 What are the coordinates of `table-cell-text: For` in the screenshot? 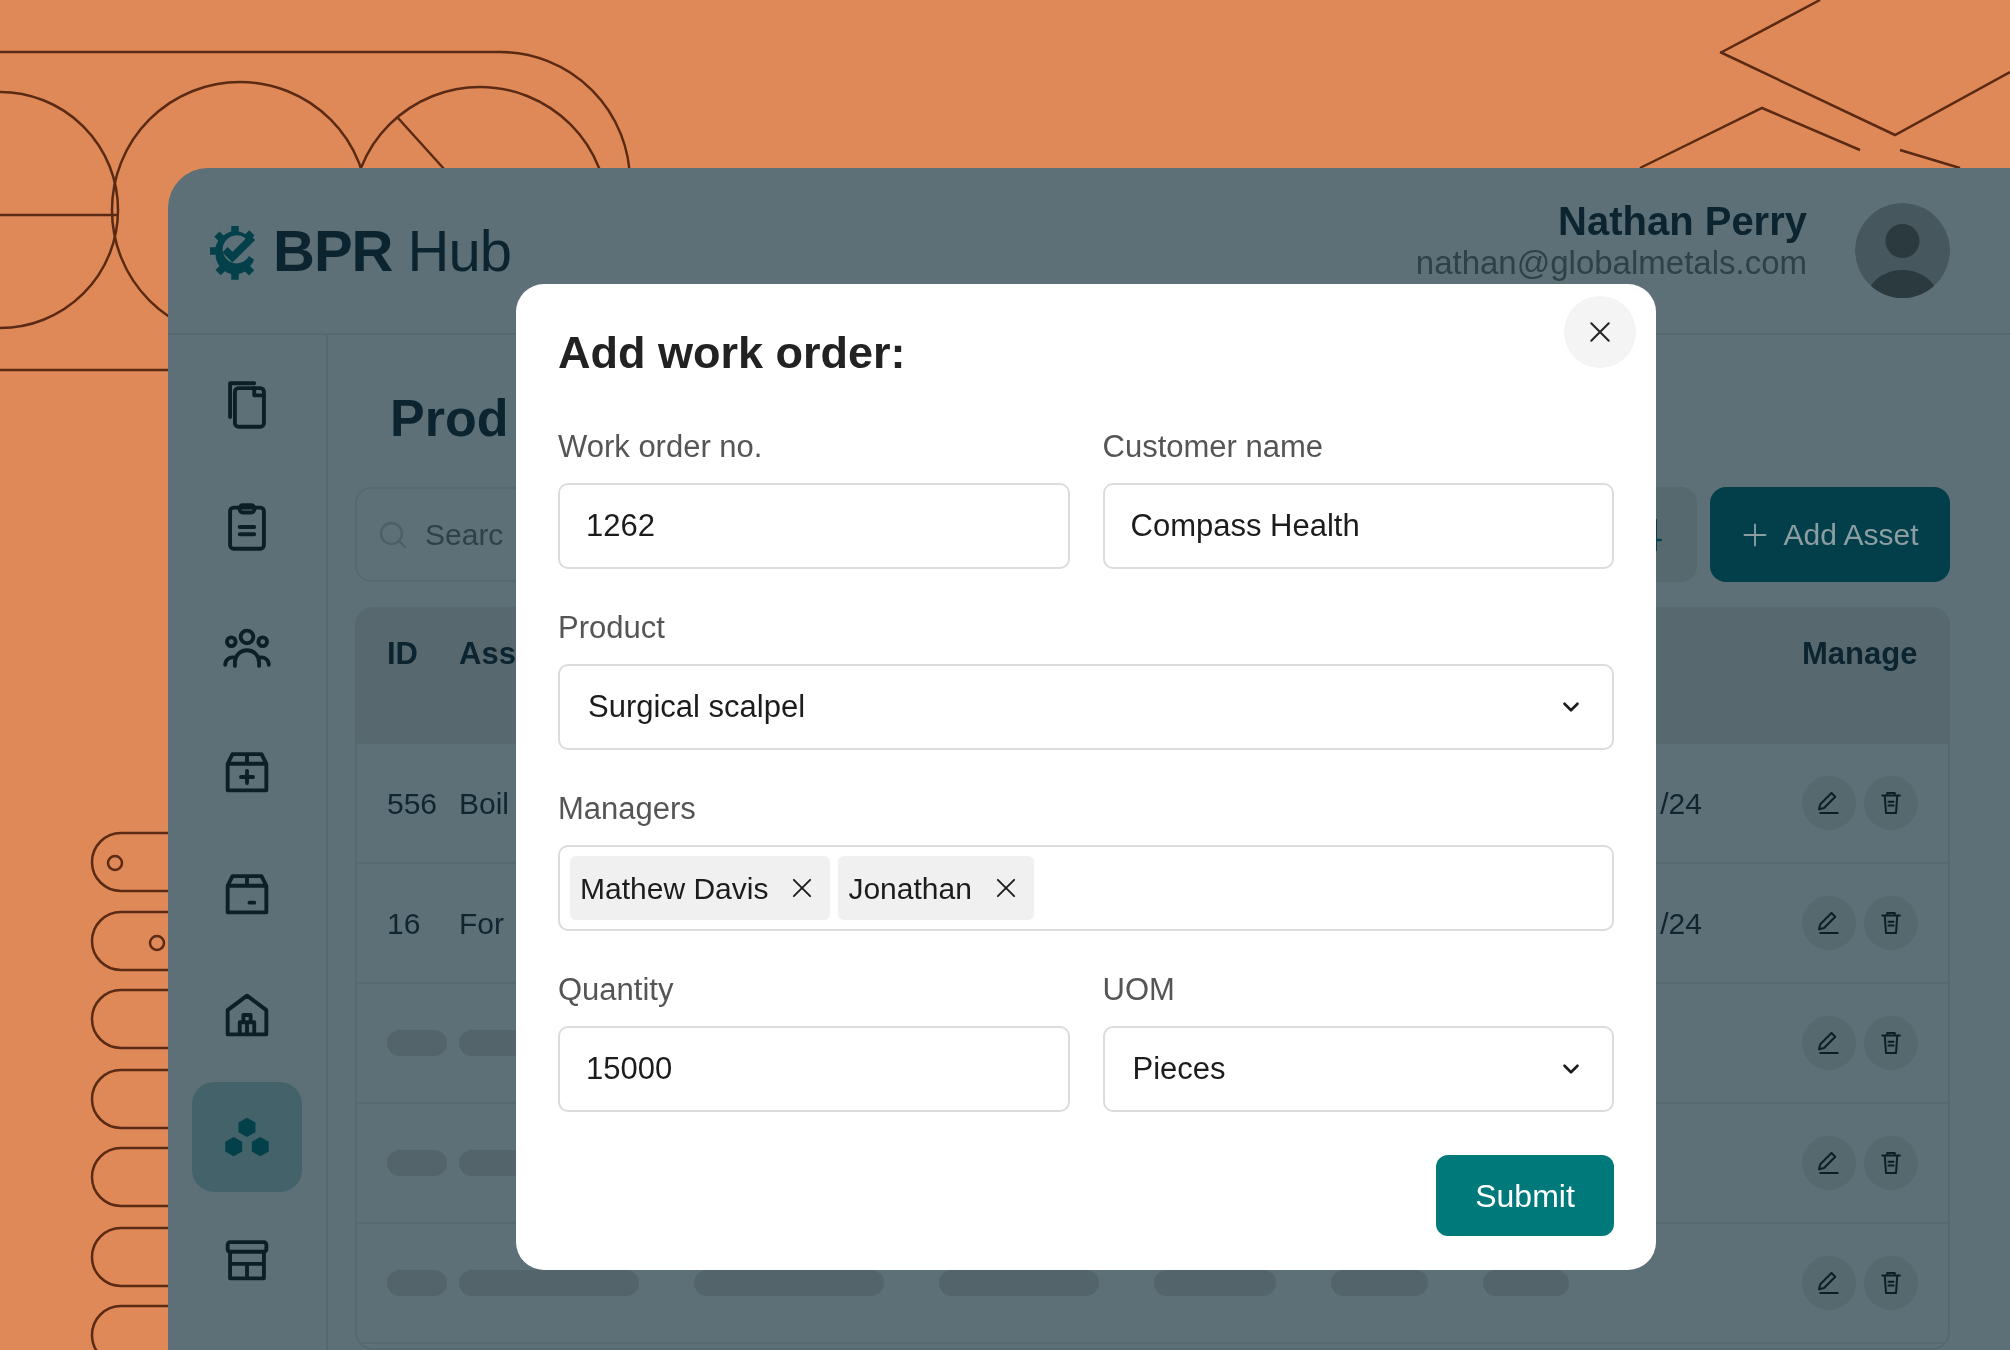 It's located at (481, 923).